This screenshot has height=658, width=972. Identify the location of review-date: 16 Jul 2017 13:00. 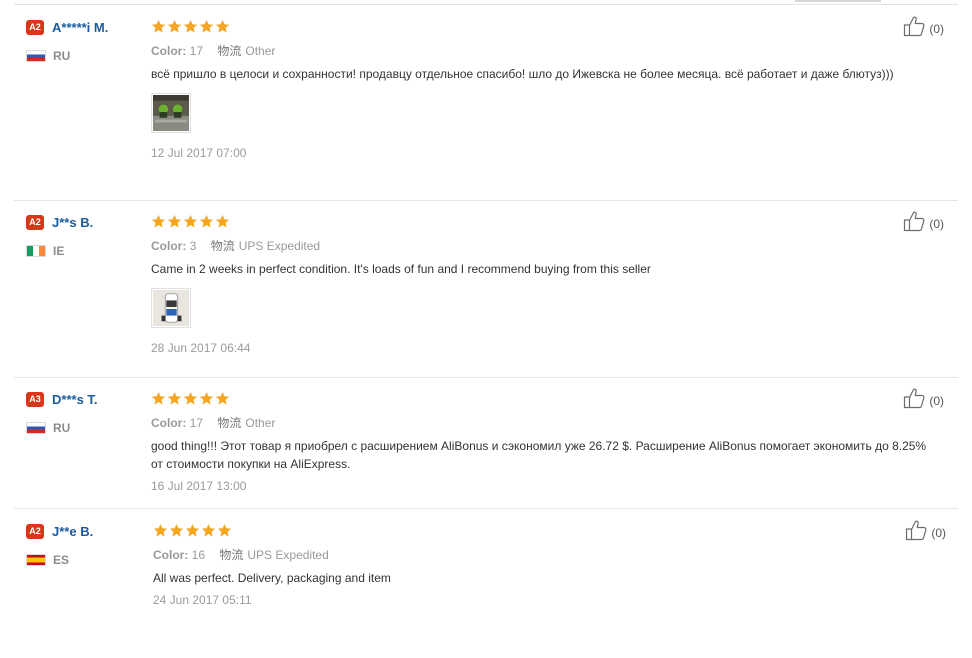
(199, 486).